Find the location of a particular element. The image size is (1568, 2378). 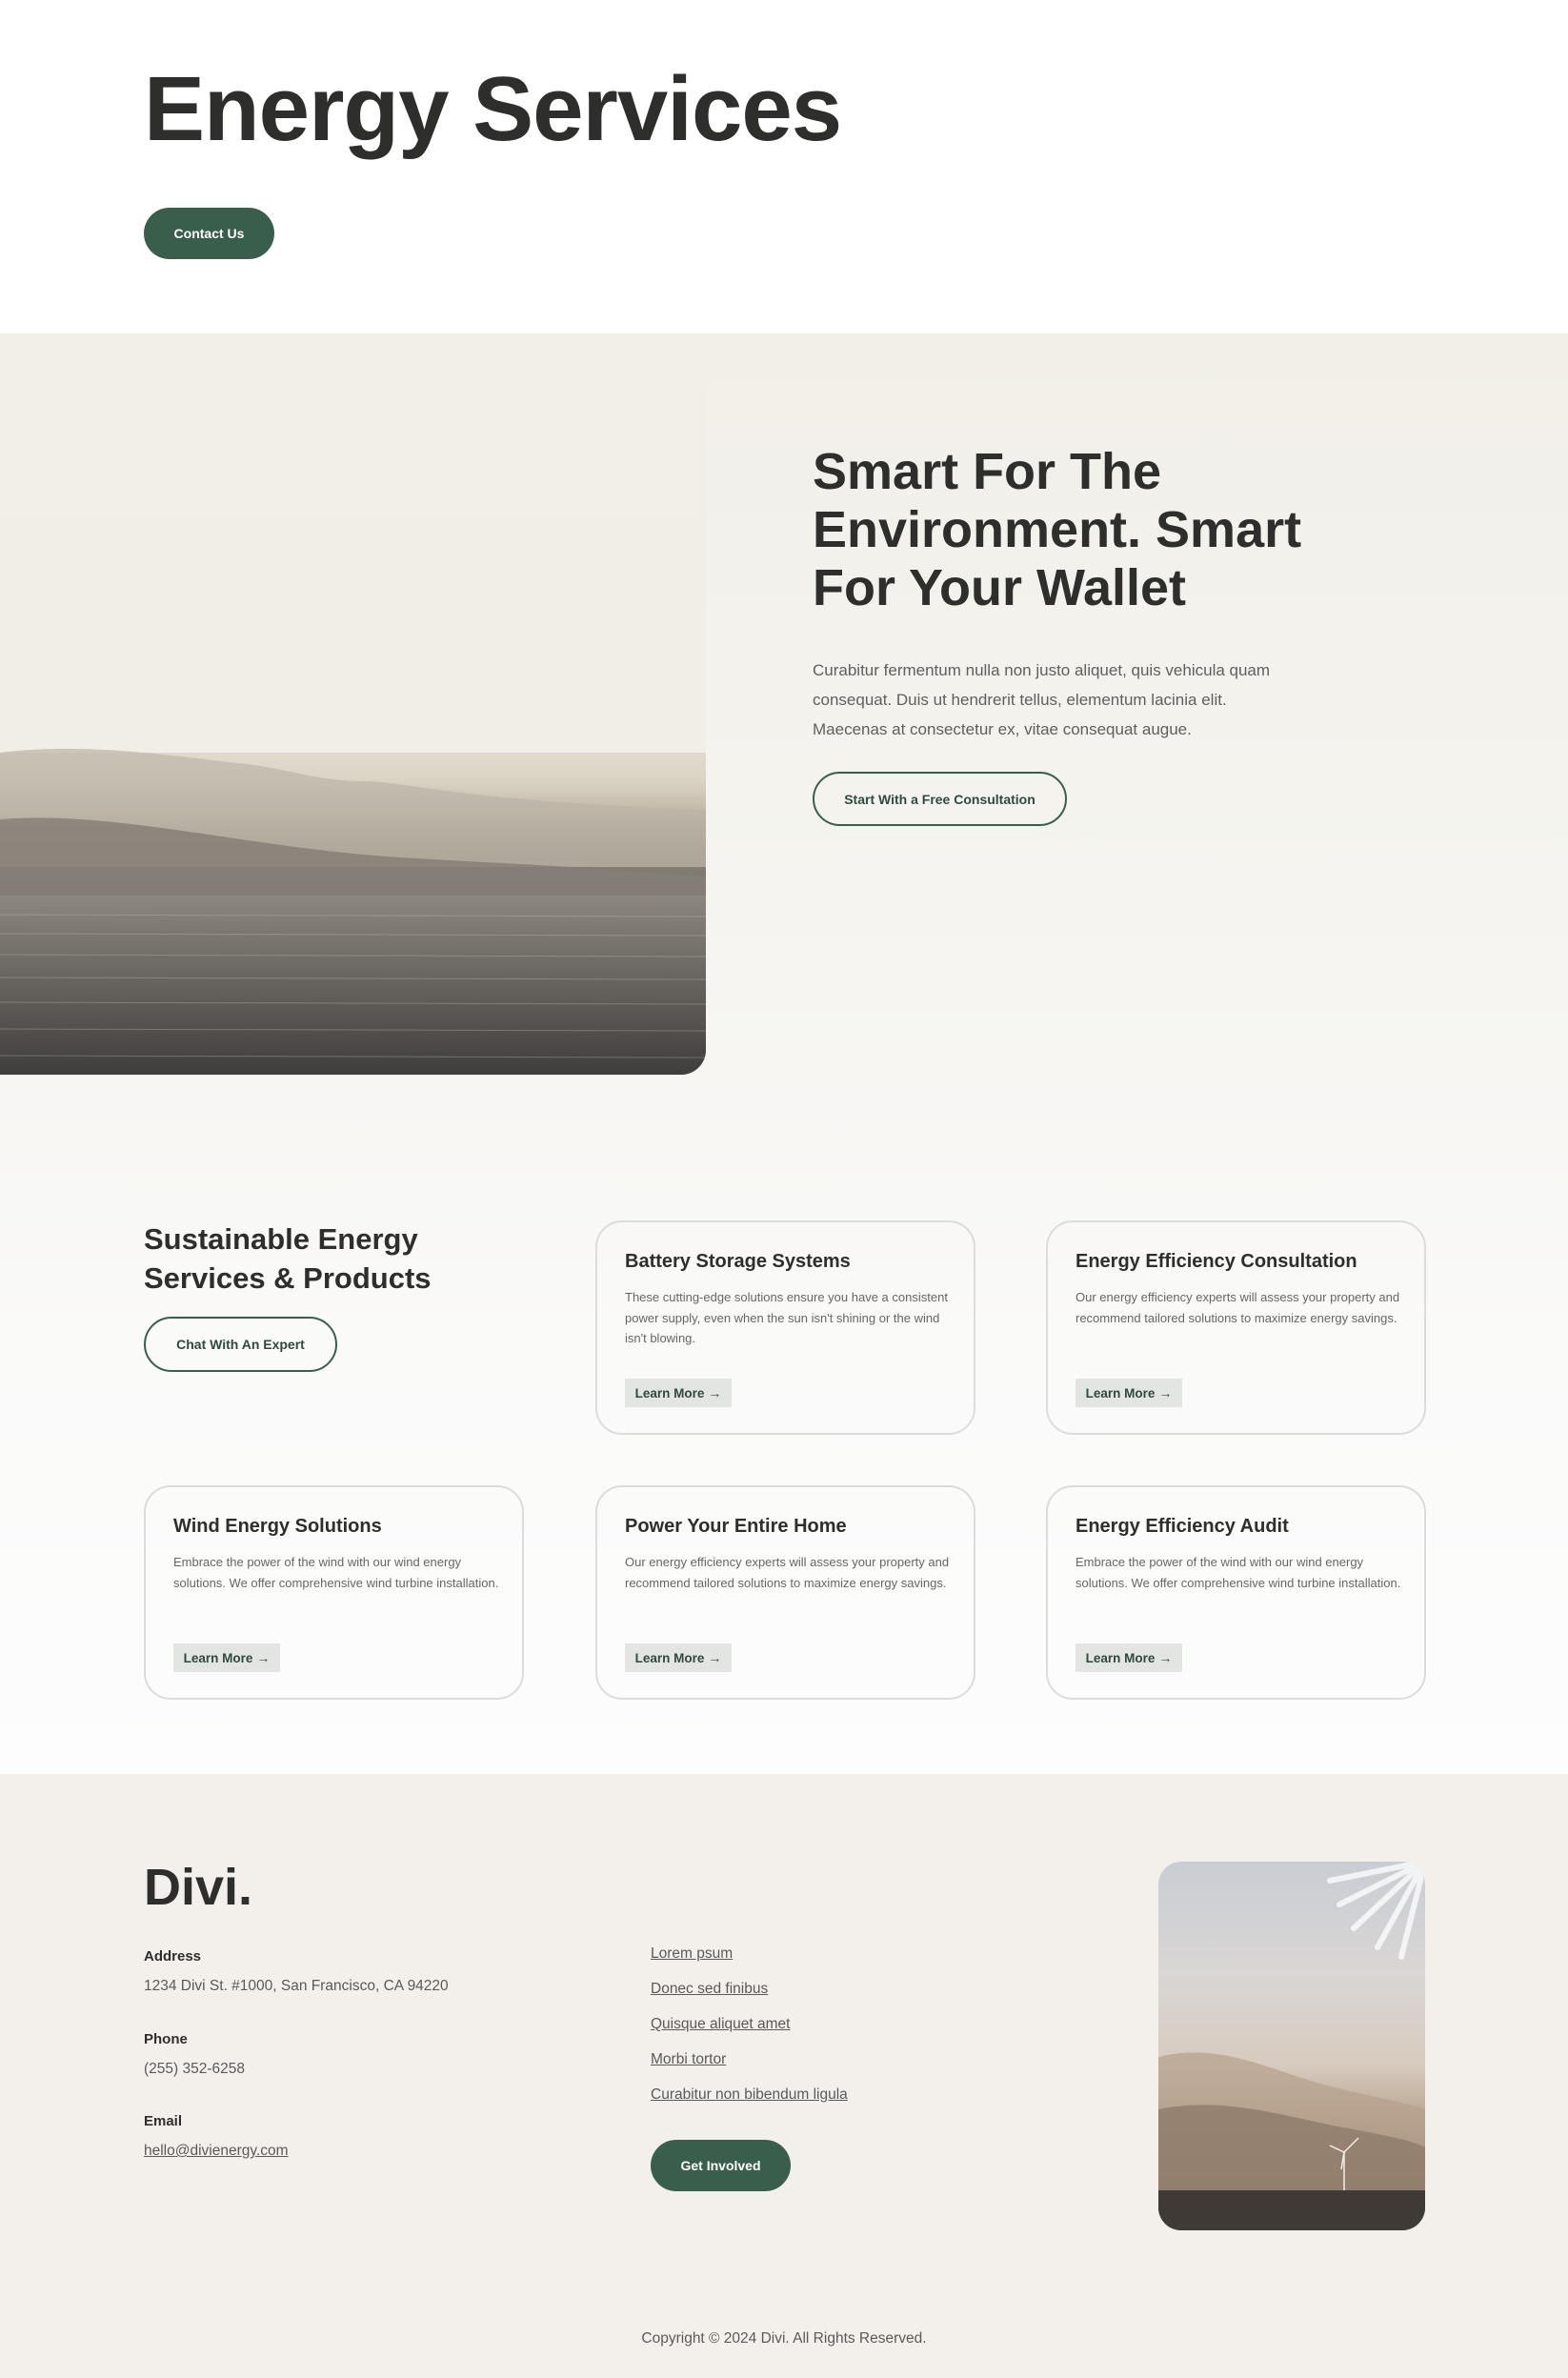

phone-label: Phone is located at coordinates (166, 2039).